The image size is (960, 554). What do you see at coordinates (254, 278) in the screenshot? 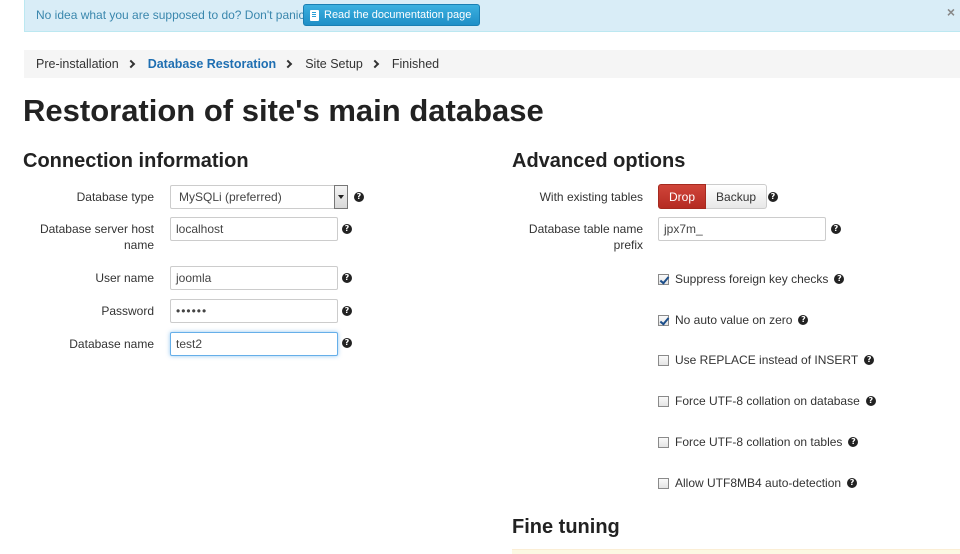
I see `user-name-input: joomla` at bounding box center [254, 278].